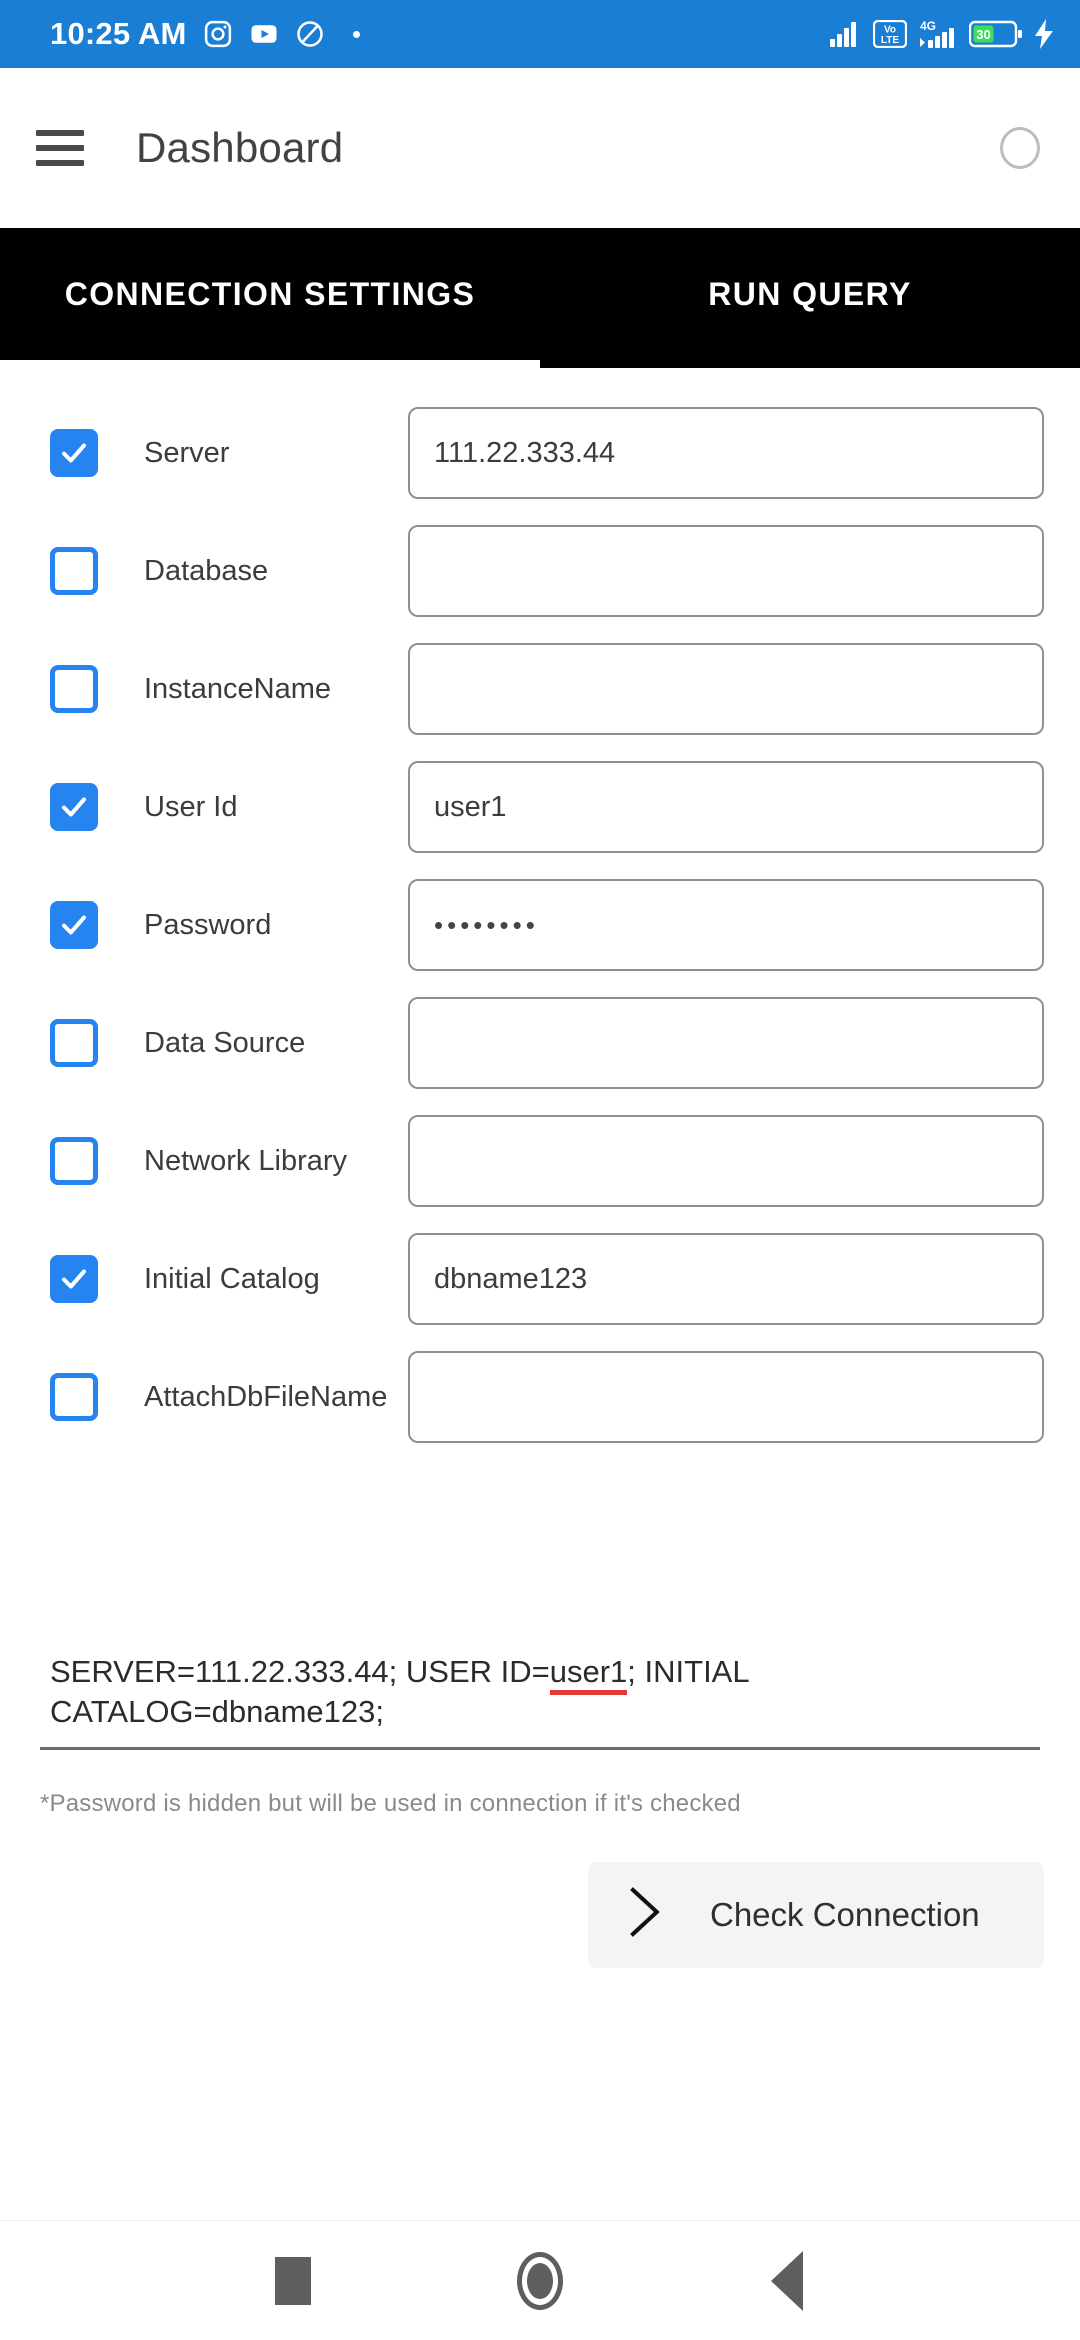 This screenshot has height=2340, width=1080. Describe the element at coordinates (225, 1042) in the screenshot. I see `label-datasource: Data Source` at that location.